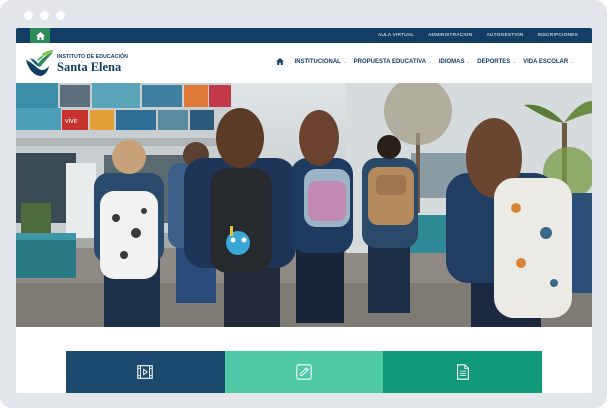 The height and width of the screenshot is (408, 607). I want to click on nav-item-vida-escolar: VIDA ESCOLAR ⌄, so click(548, 62).